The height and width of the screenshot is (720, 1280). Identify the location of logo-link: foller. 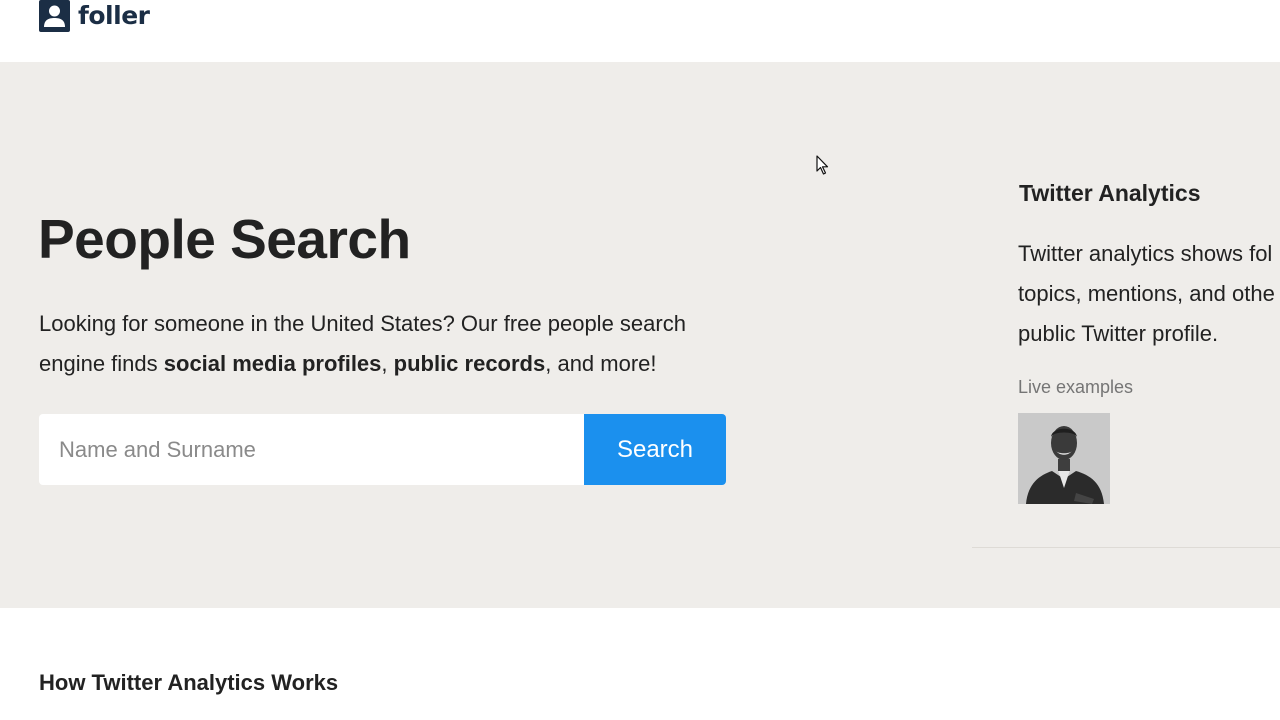
(94, 16).